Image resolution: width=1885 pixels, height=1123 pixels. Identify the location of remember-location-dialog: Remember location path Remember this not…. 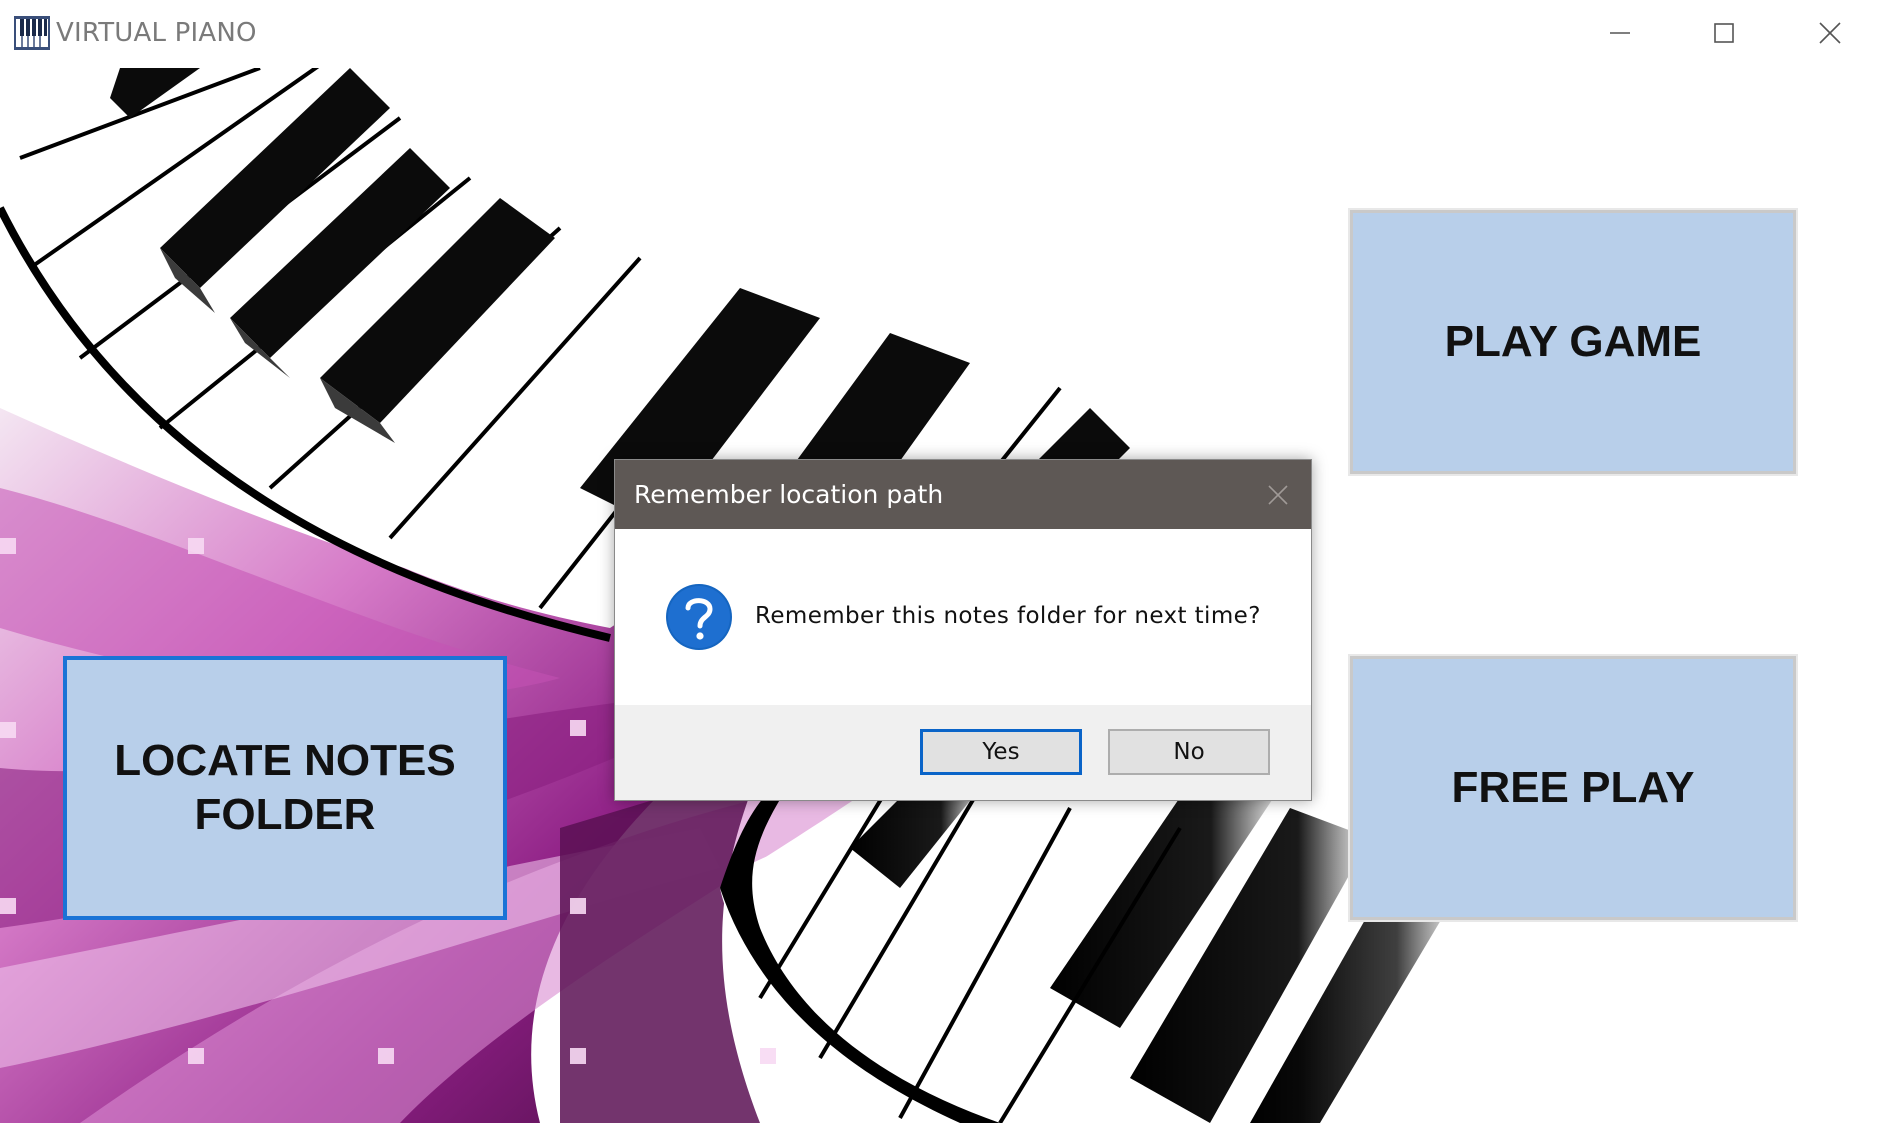
(963, 630).